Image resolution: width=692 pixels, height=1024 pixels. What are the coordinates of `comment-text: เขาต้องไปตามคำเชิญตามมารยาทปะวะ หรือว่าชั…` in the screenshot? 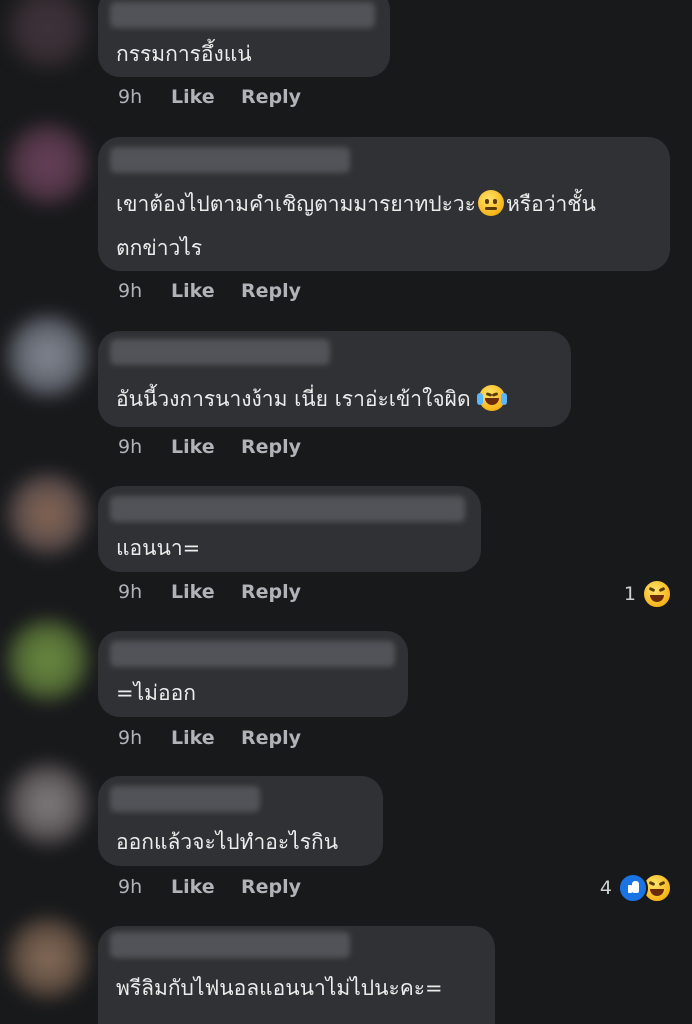 It's located at (385, 226).